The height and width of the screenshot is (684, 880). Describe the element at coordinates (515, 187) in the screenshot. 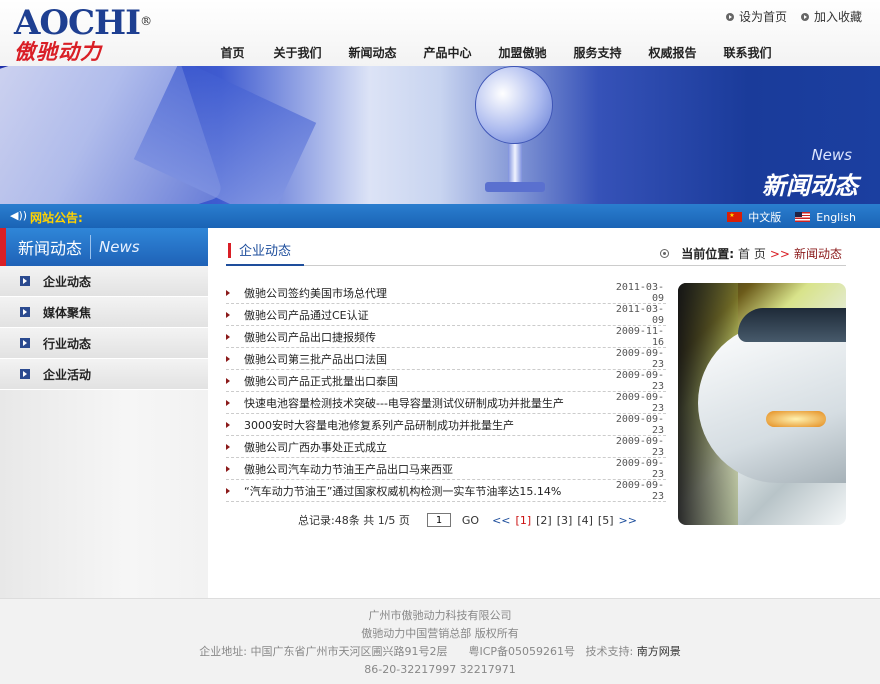

I see `globe-base-image` at that location.